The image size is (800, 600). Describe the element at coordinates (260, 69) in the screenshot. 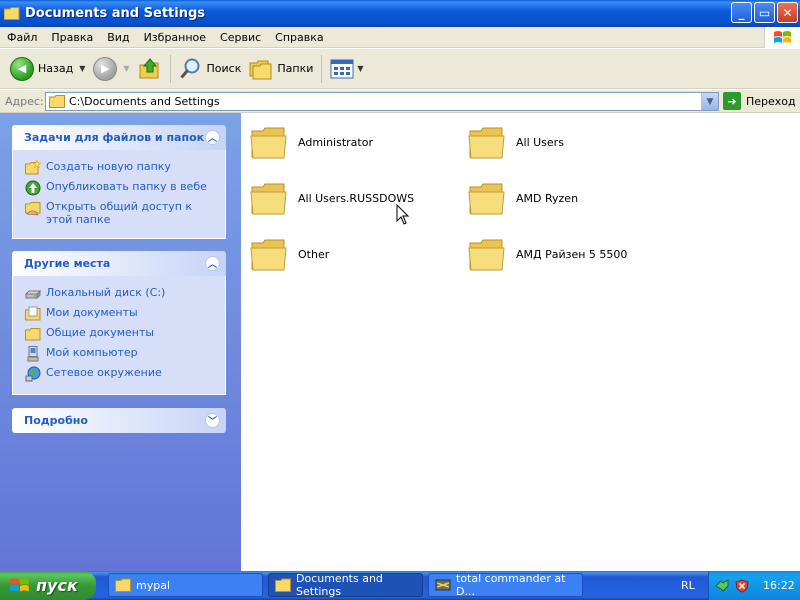

I see `folders-icon` at that location.